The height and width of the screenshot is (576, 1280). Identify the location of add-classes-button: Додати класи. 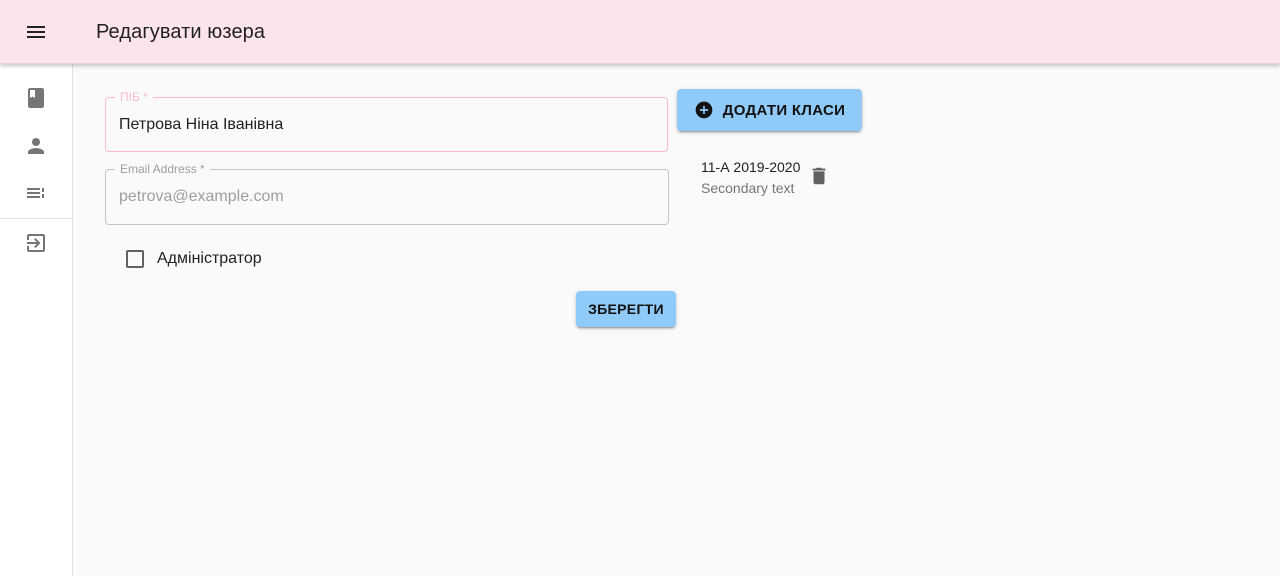
(769, 110).